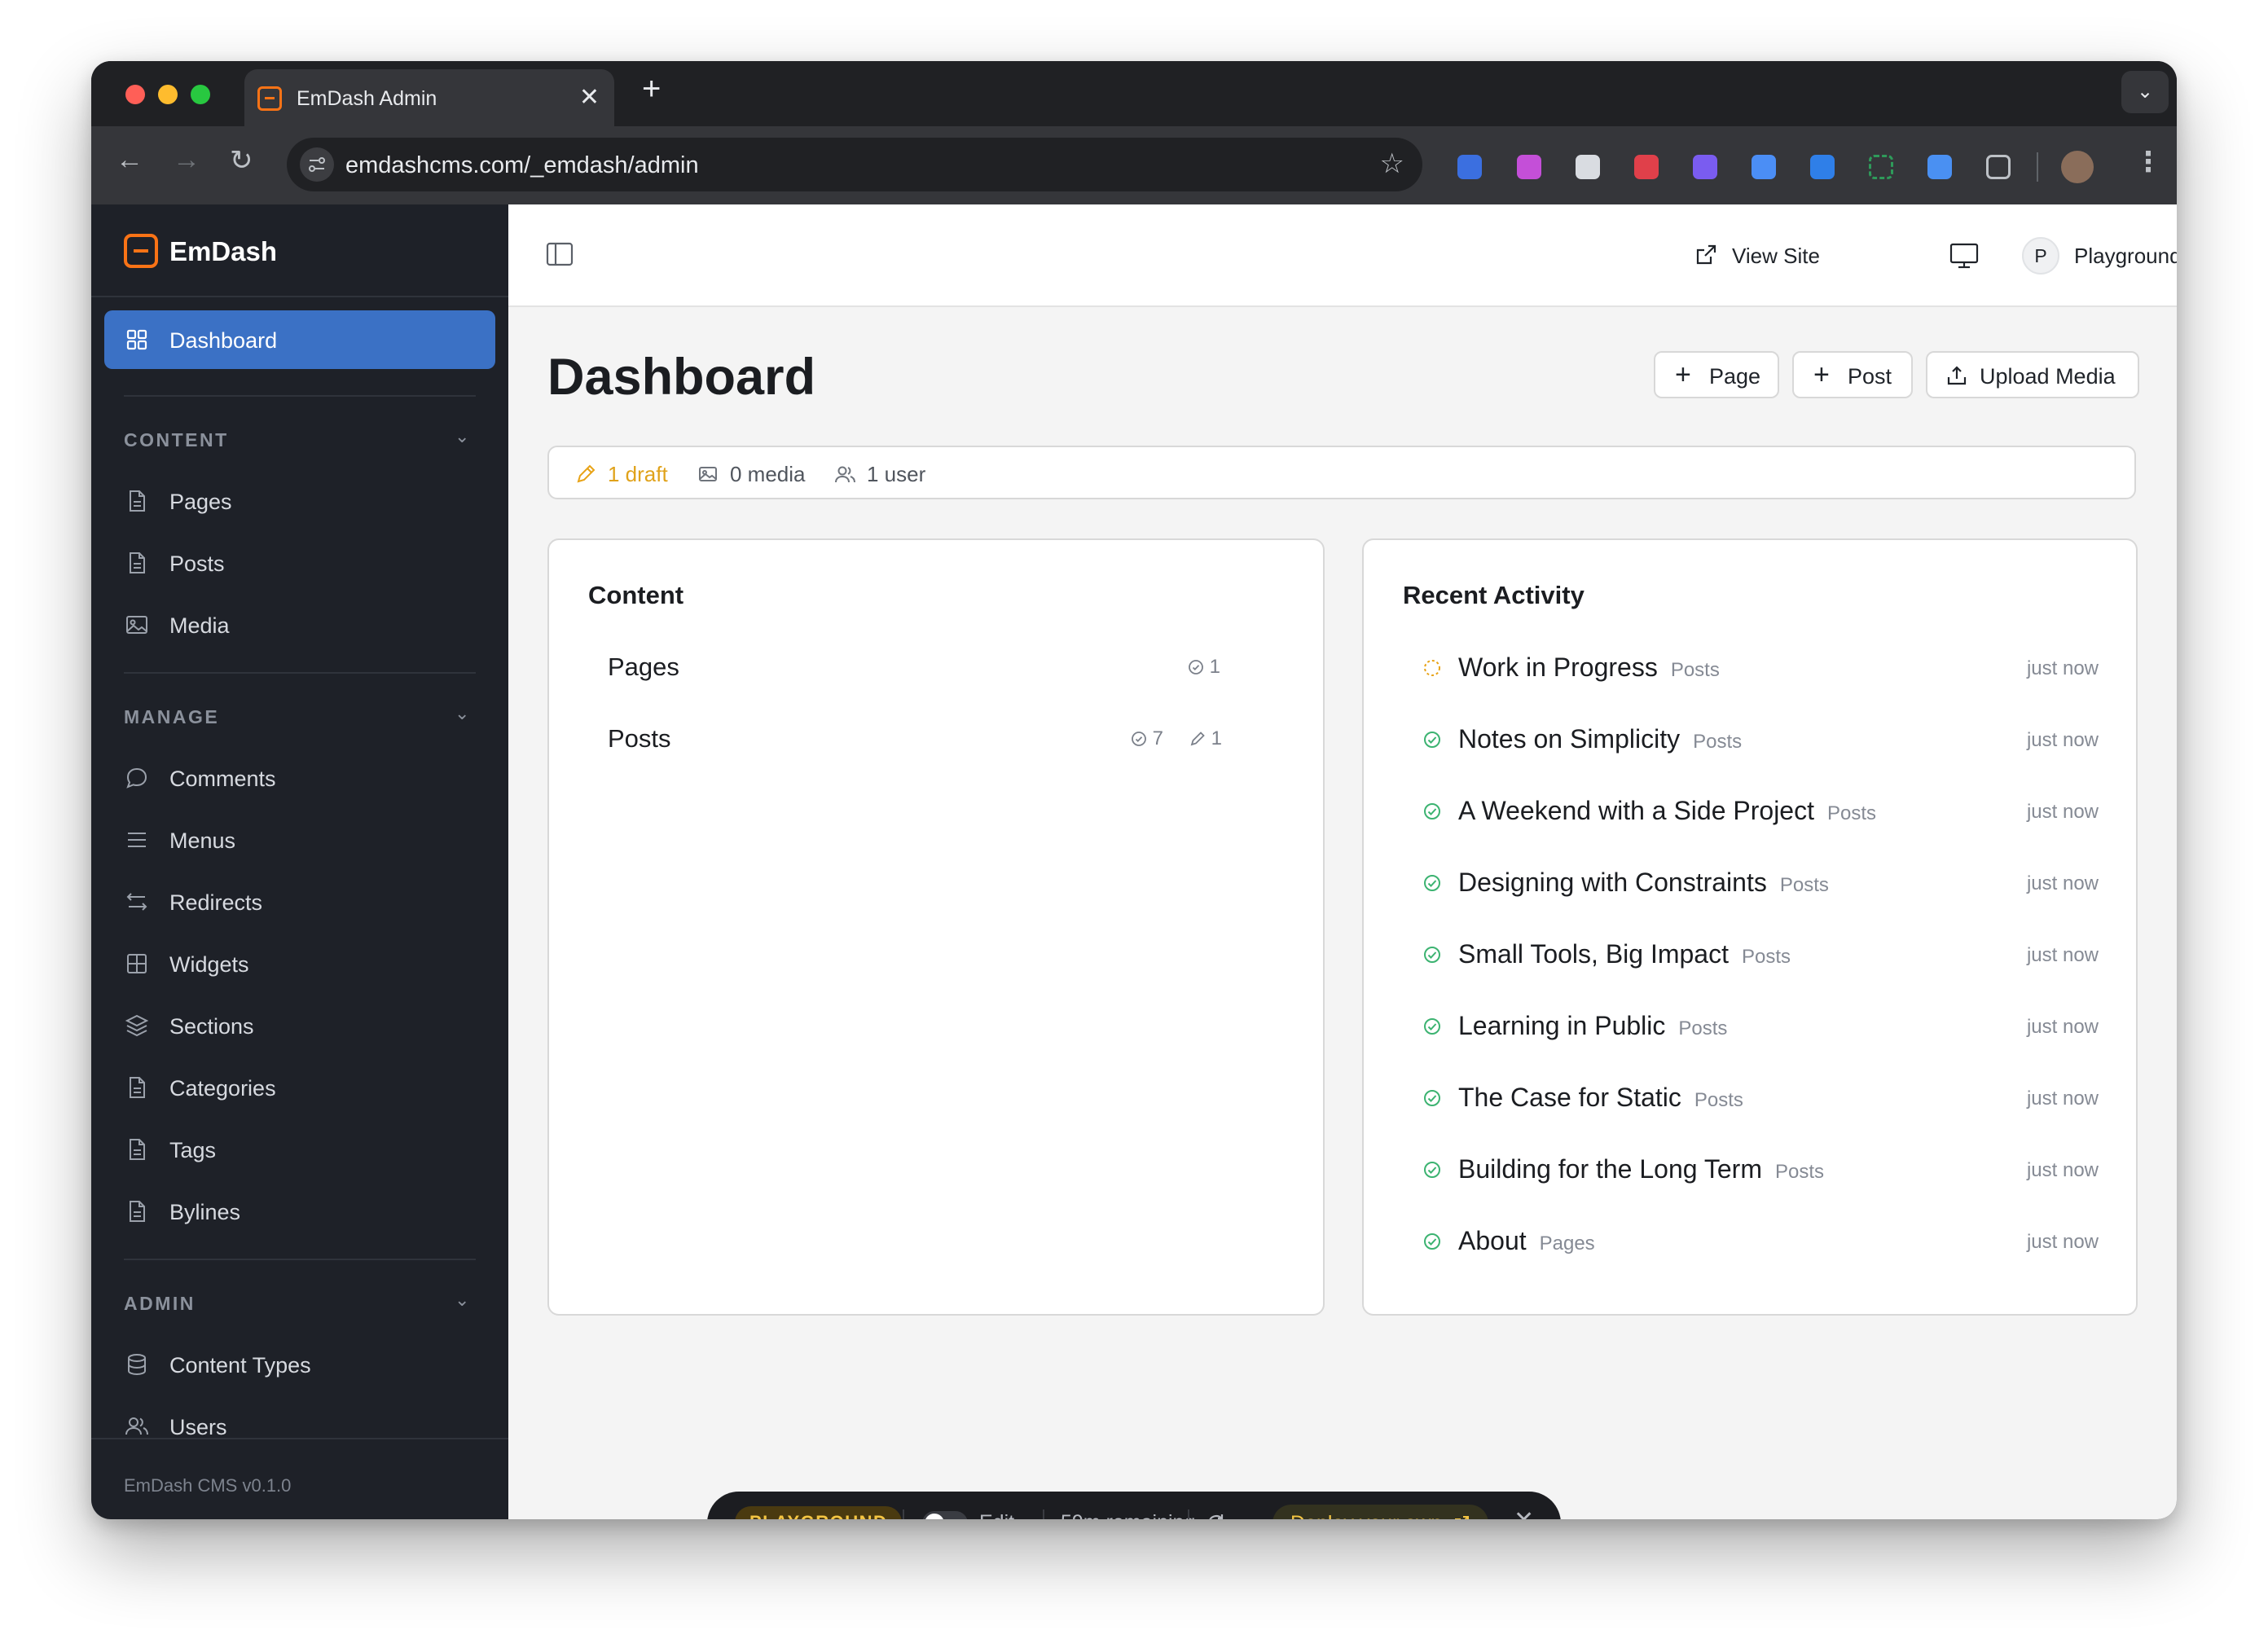 This screenshot has width=2268, height=1639. What do you see at coordinates (638, 474) in the screenshot?
I see `drafts-count: 1 draft` at bounding box center [638, 474].